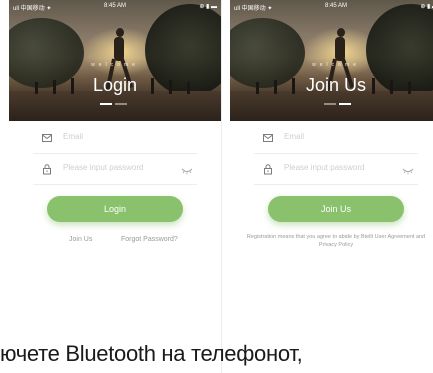  What do you see at coordinates (80, 239) in the screenshot?
I see `join-us-link: Join Us` at bounding box center [80, 239].